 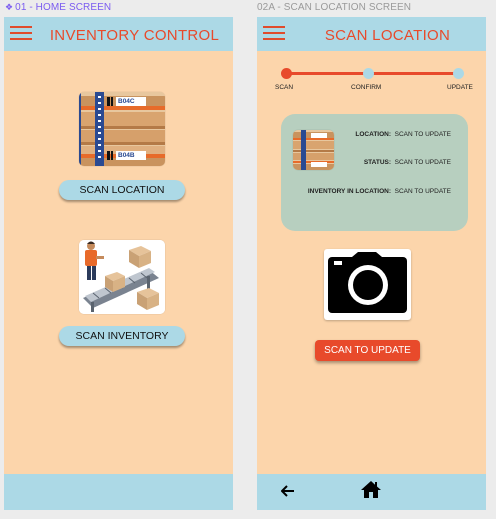 I want to click on warehouse-worker-image, so click(x=122, y=277).